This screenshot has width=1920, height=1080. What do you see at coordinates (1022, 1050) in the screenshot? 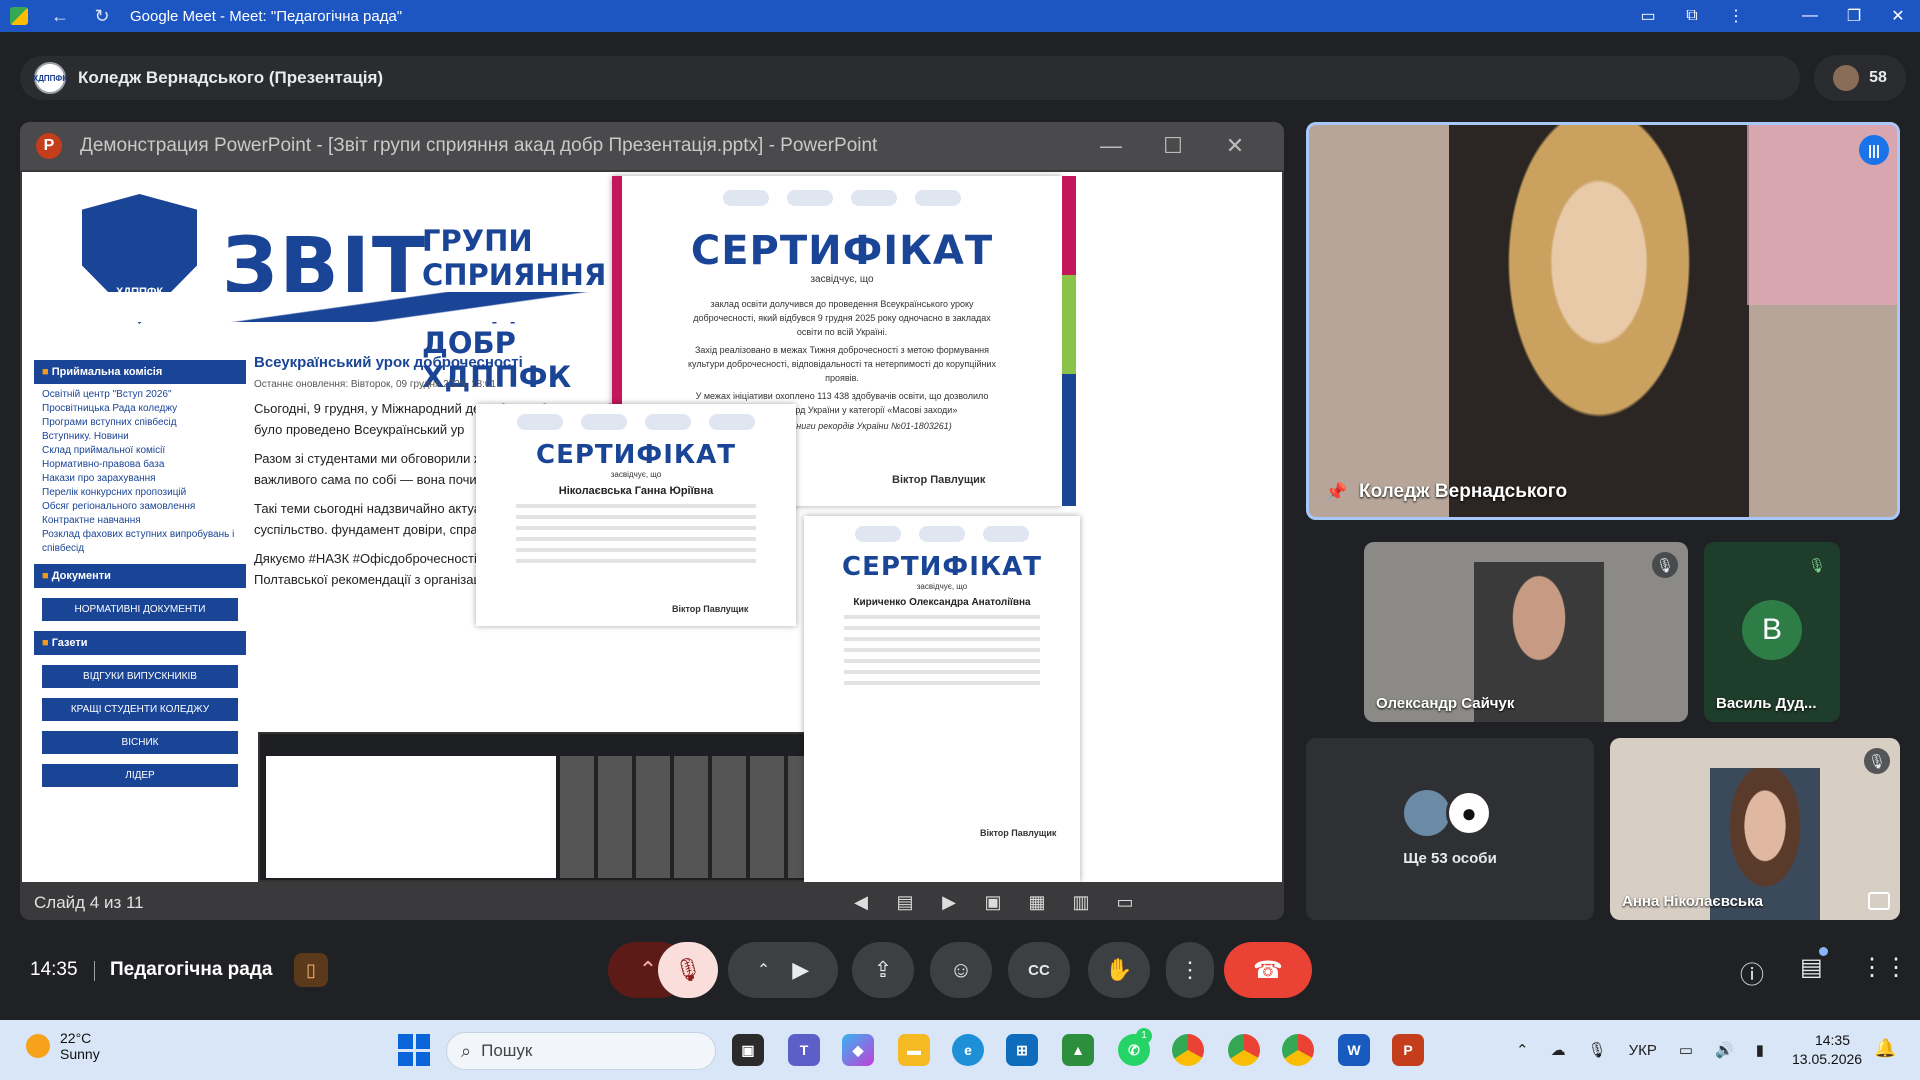
I see `store-icon: ⊞` at bounding box center [1022, 1050].